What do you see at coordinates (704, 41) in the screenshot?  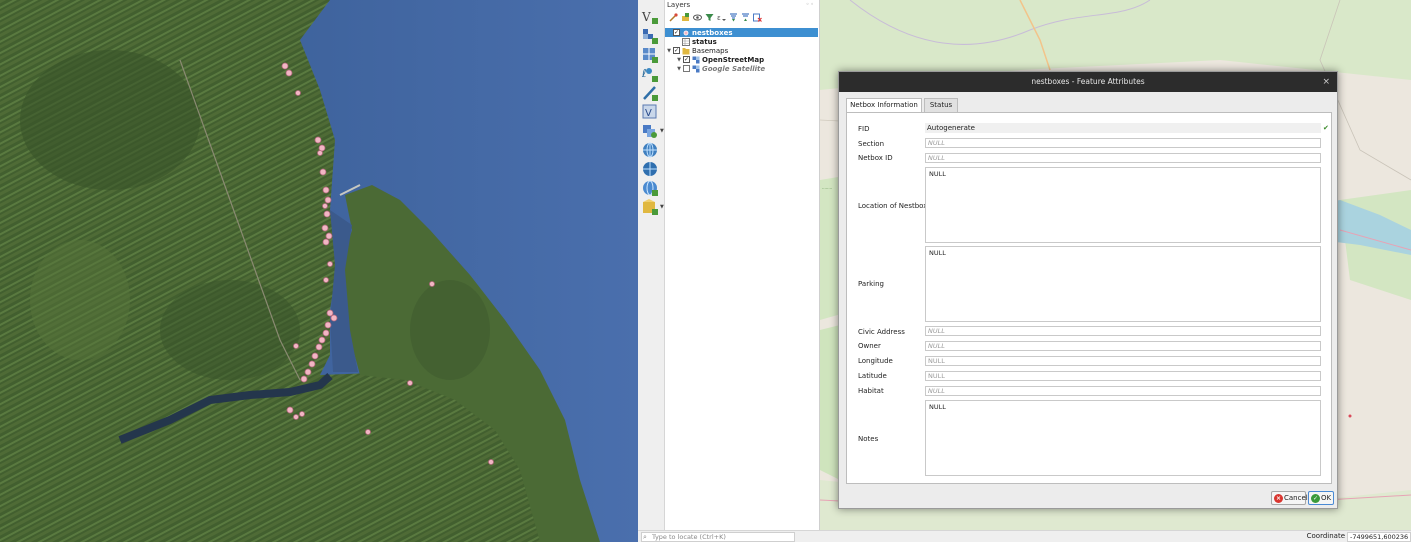 I see `layer-name: status` at bounding box center [704, 41].